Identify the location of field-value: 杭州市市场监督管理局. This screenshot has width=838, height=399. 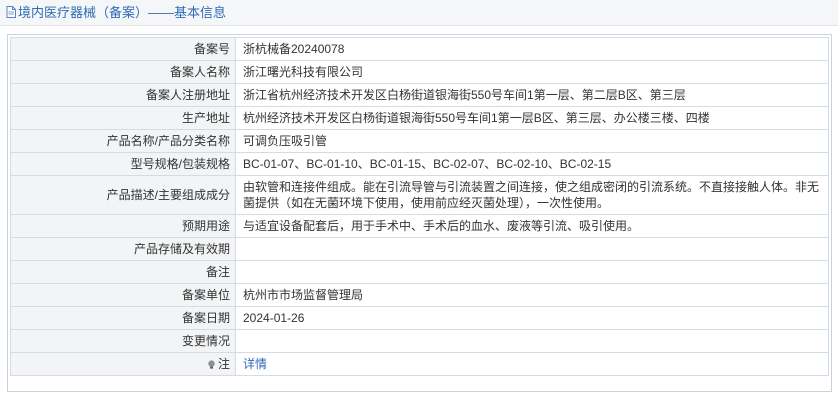
(532, 295).